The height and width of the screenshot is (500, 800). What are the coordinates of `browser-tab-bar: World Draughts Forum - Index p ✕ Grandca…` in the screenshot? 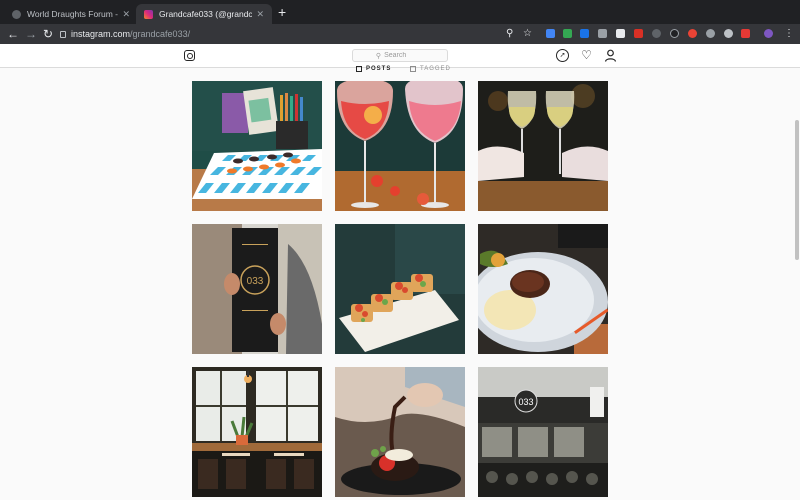 It's located at (400, 12).